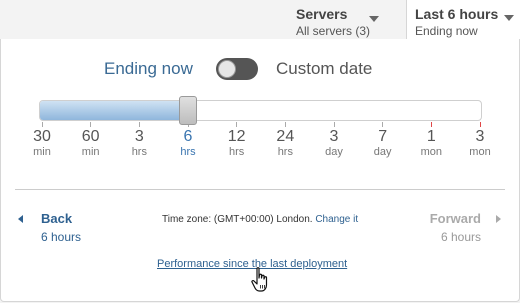  What do you see at coordinates (148, 69) in the screenshot?
I see `ending-now-label: Ending now` at bounding box center [148, 69].